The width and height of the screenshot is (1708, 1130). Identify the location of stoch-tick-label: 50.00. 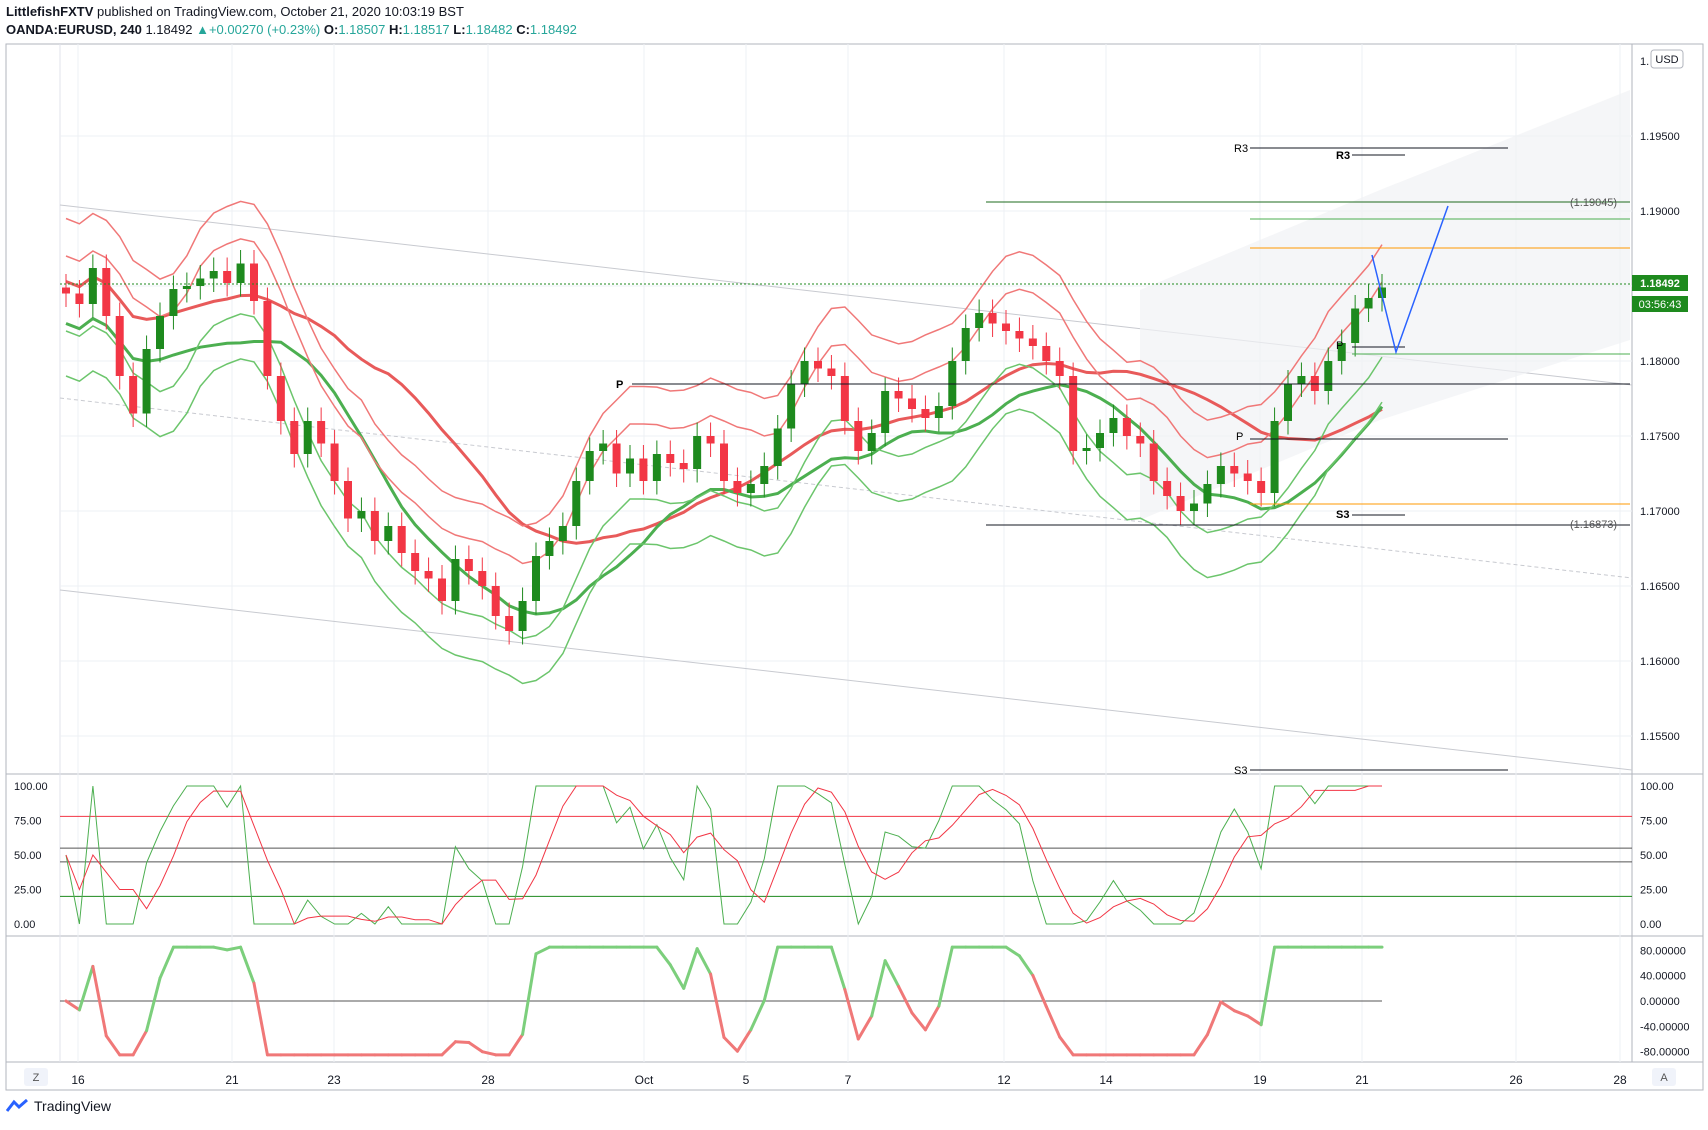
(1654, 856).